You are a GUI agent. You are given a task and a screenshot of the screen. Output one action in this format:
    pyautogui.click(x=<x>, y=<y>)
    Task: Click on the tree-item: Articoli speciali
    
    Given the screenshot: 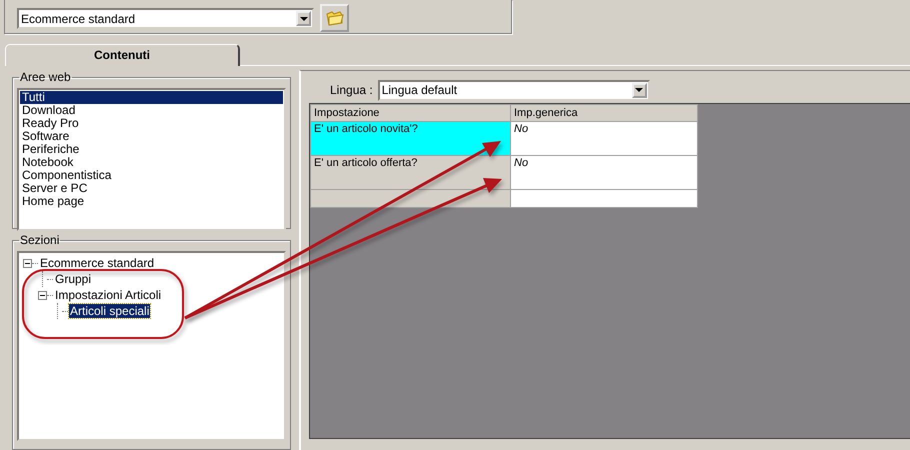 What is the action you would take?
    pyautogui.click(x=109, y=311)
    